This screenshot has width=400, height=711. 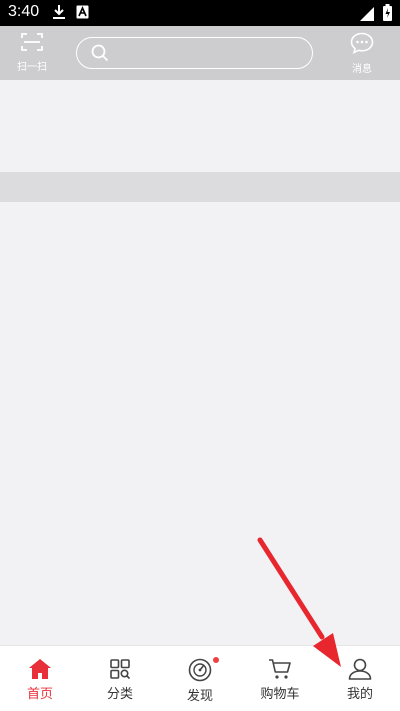 What do you see at coordinates (216, 660) in the screenshot?
I see `discover-badge-dot` at bounding box center [216, 660].